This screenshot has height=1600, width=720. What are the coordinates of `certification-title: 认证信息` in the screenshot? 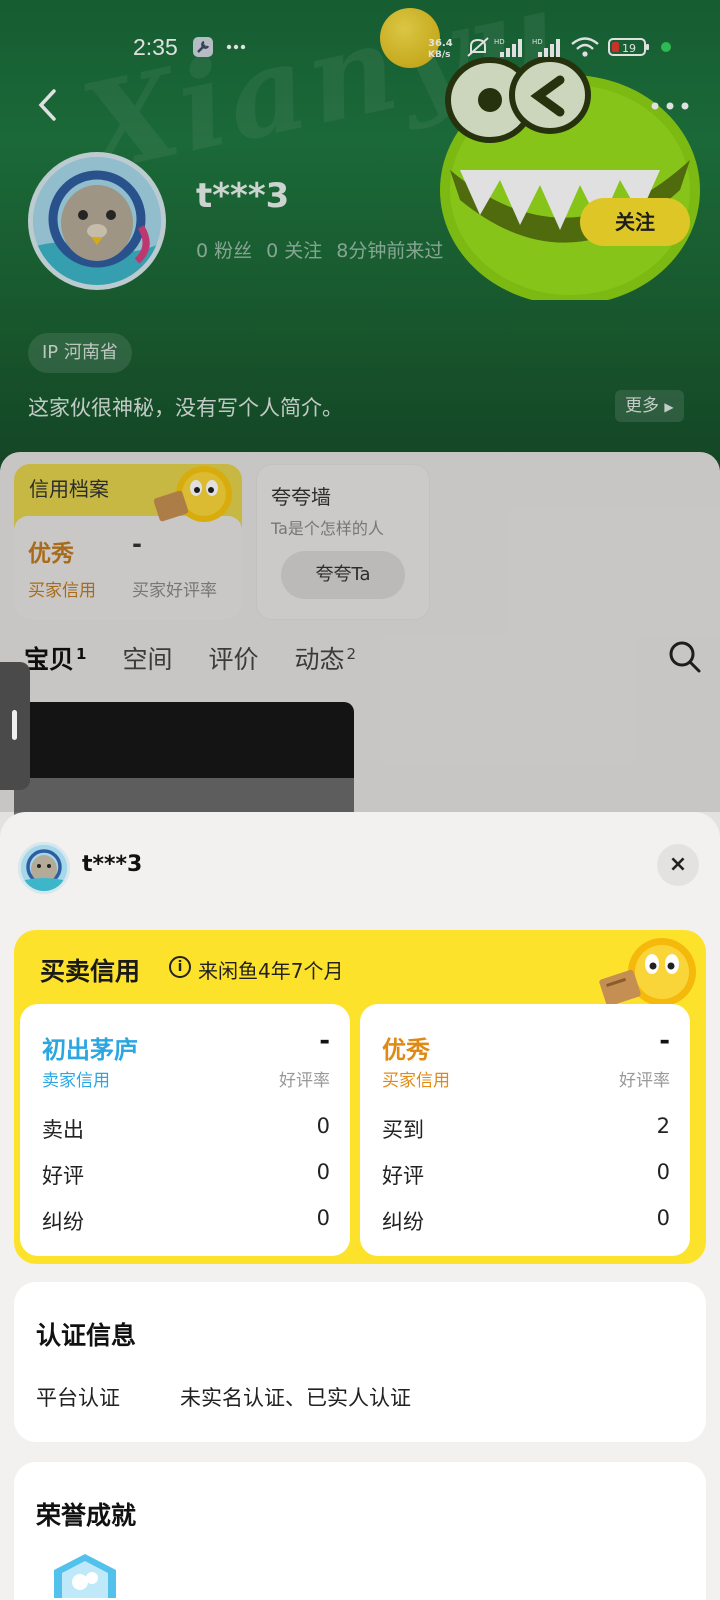 It's located at (86, 1335).